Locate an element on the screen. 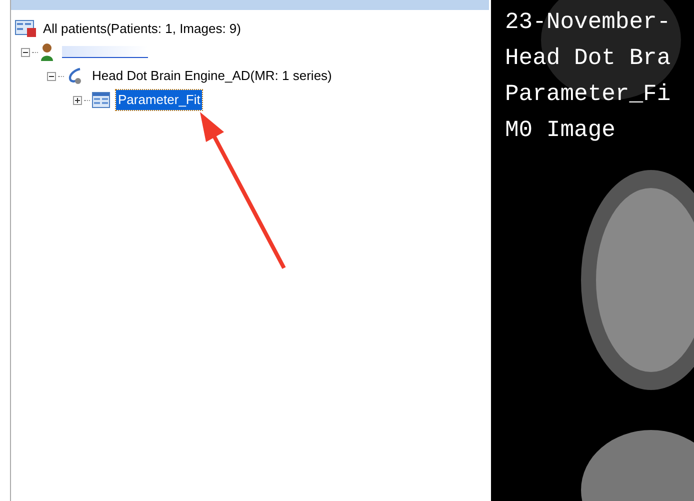 The image size is (694, 501). person-icon is located at coordinates (47, 52).